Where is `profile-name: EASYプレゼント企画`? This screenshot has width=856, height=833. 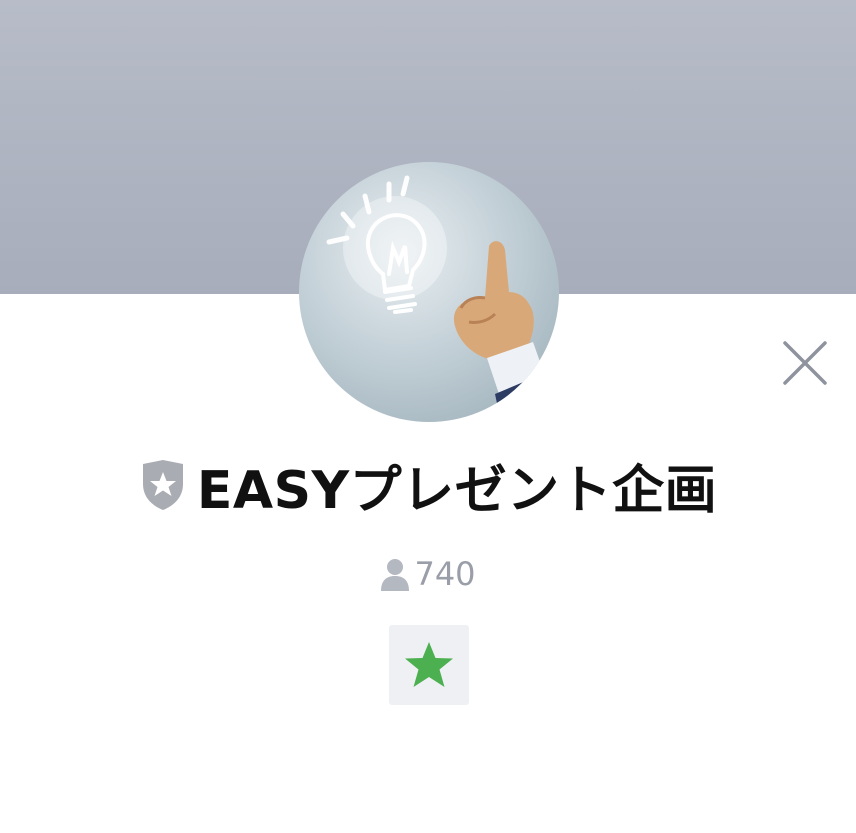
profile-name: EASYプレゼント企画 is located at coordinates (457, 490).